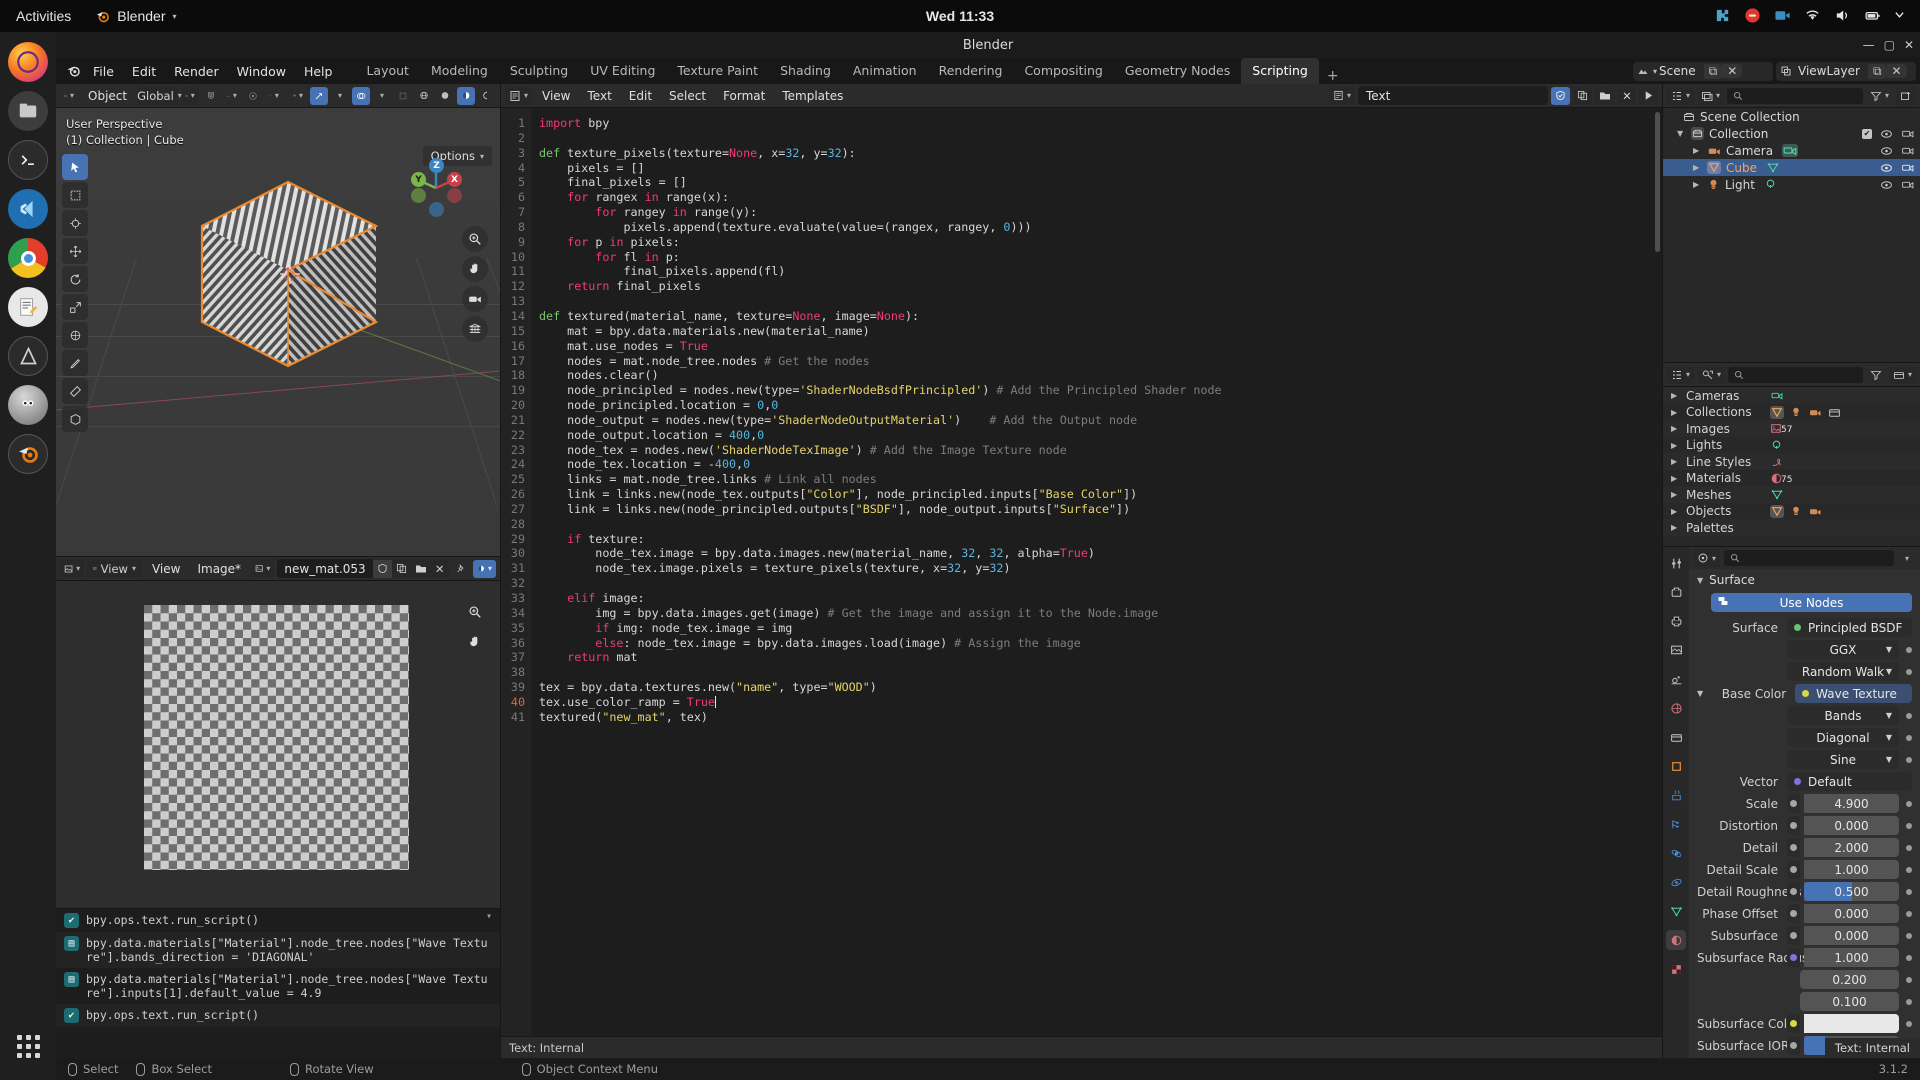 Image resolution: width=1920 pixels, height=1080 pixels. I want to click on blenddata-row-objects: ▶ Objects, so click(1791, 511).